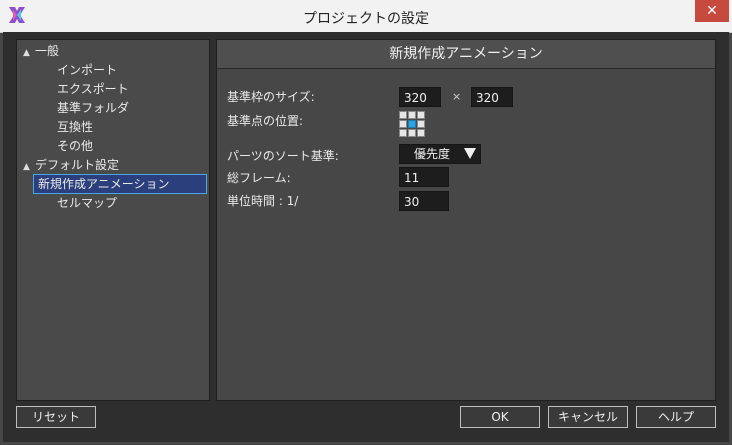  What do you see at coordinates (259, 178) in the screenshot?
I see `total-frames-label: 総フレーム:` at bounding box center [259, 178].